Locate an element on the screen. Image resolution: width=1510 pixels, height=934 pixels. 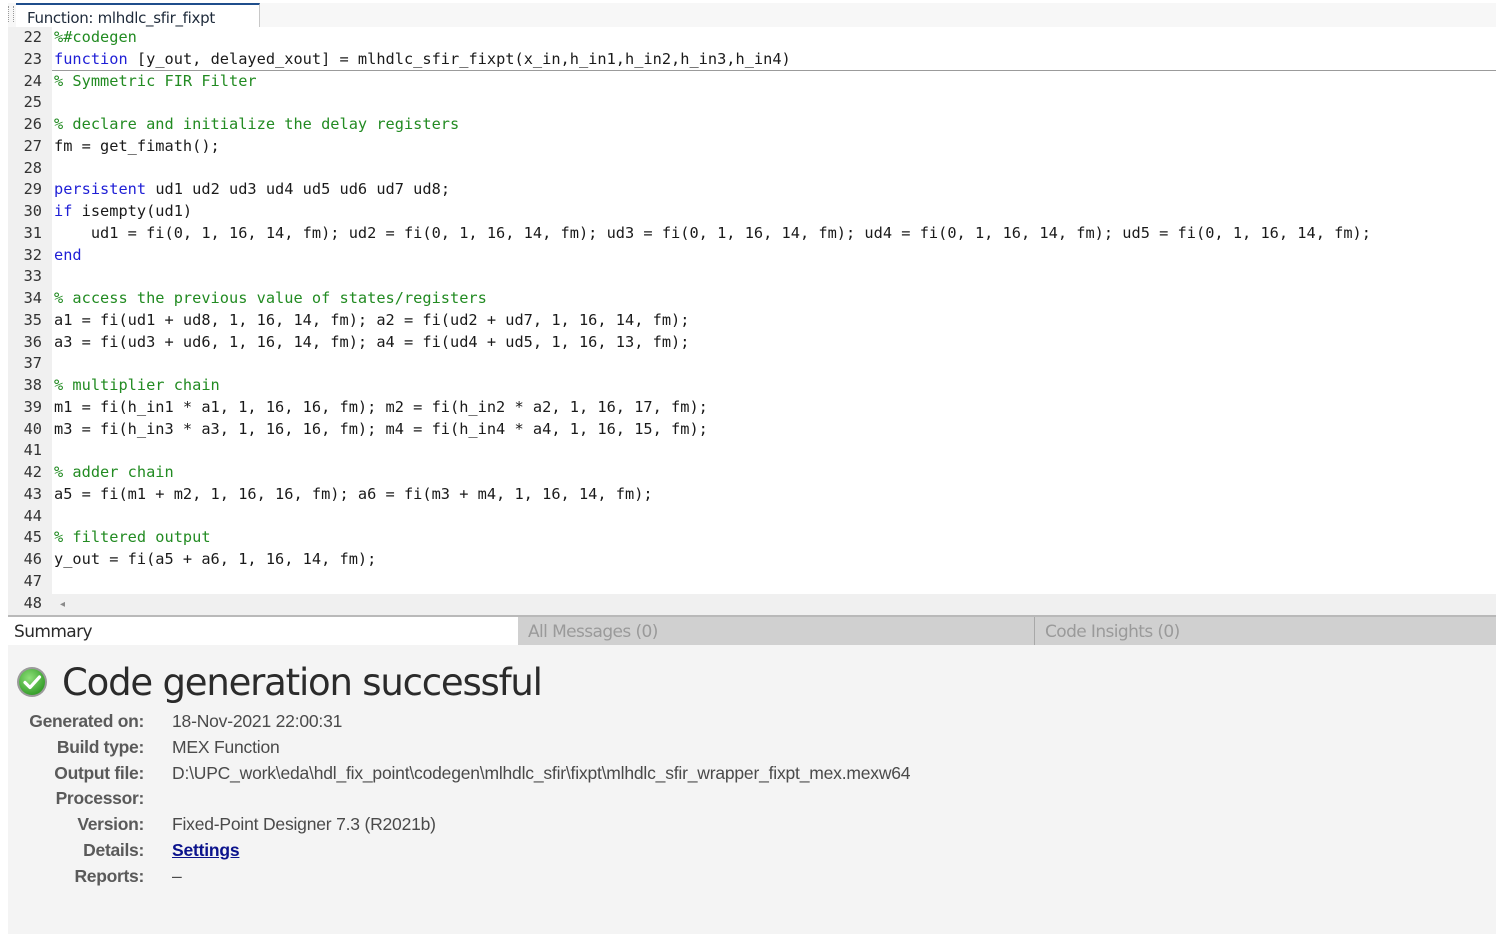
line-number: 42 is located at coordinates (32, 472).